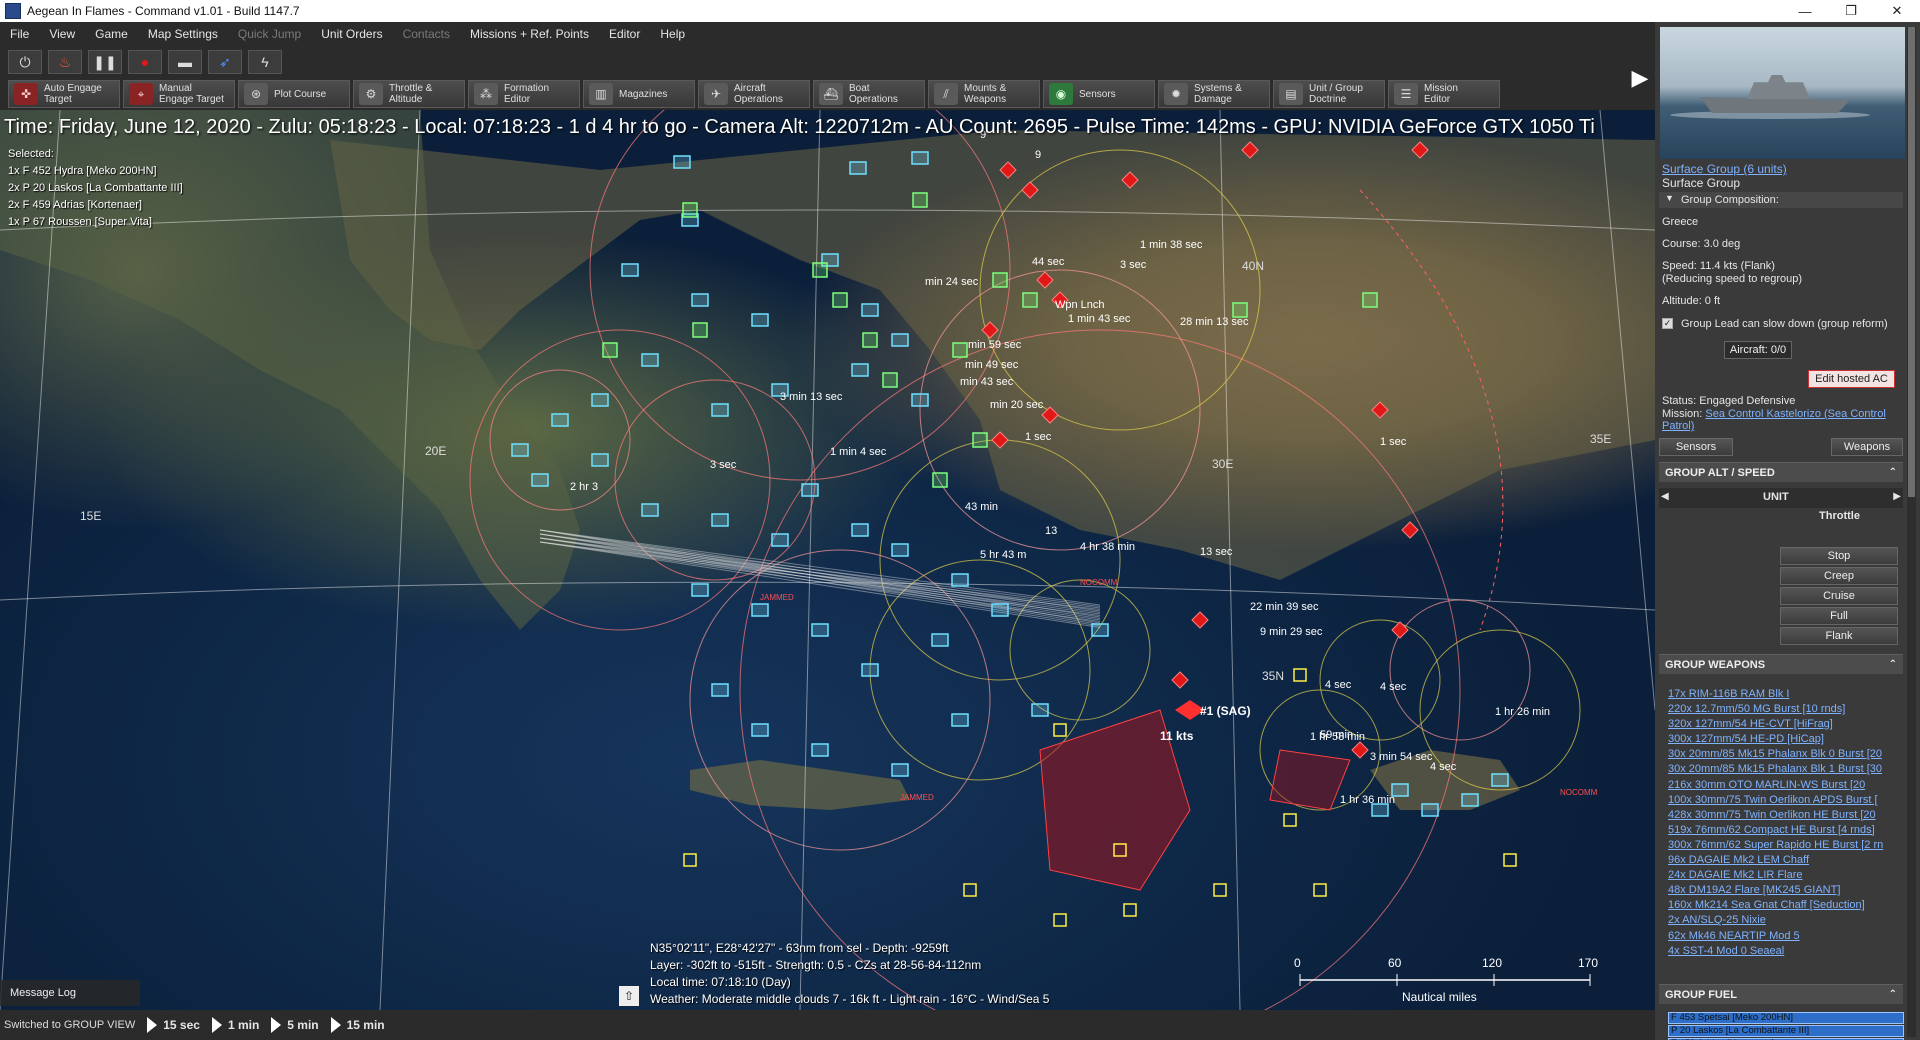  Describe the element at coordinates (426, 34) in the screenshot. I see `menu-contacts: Contacts` at that location.